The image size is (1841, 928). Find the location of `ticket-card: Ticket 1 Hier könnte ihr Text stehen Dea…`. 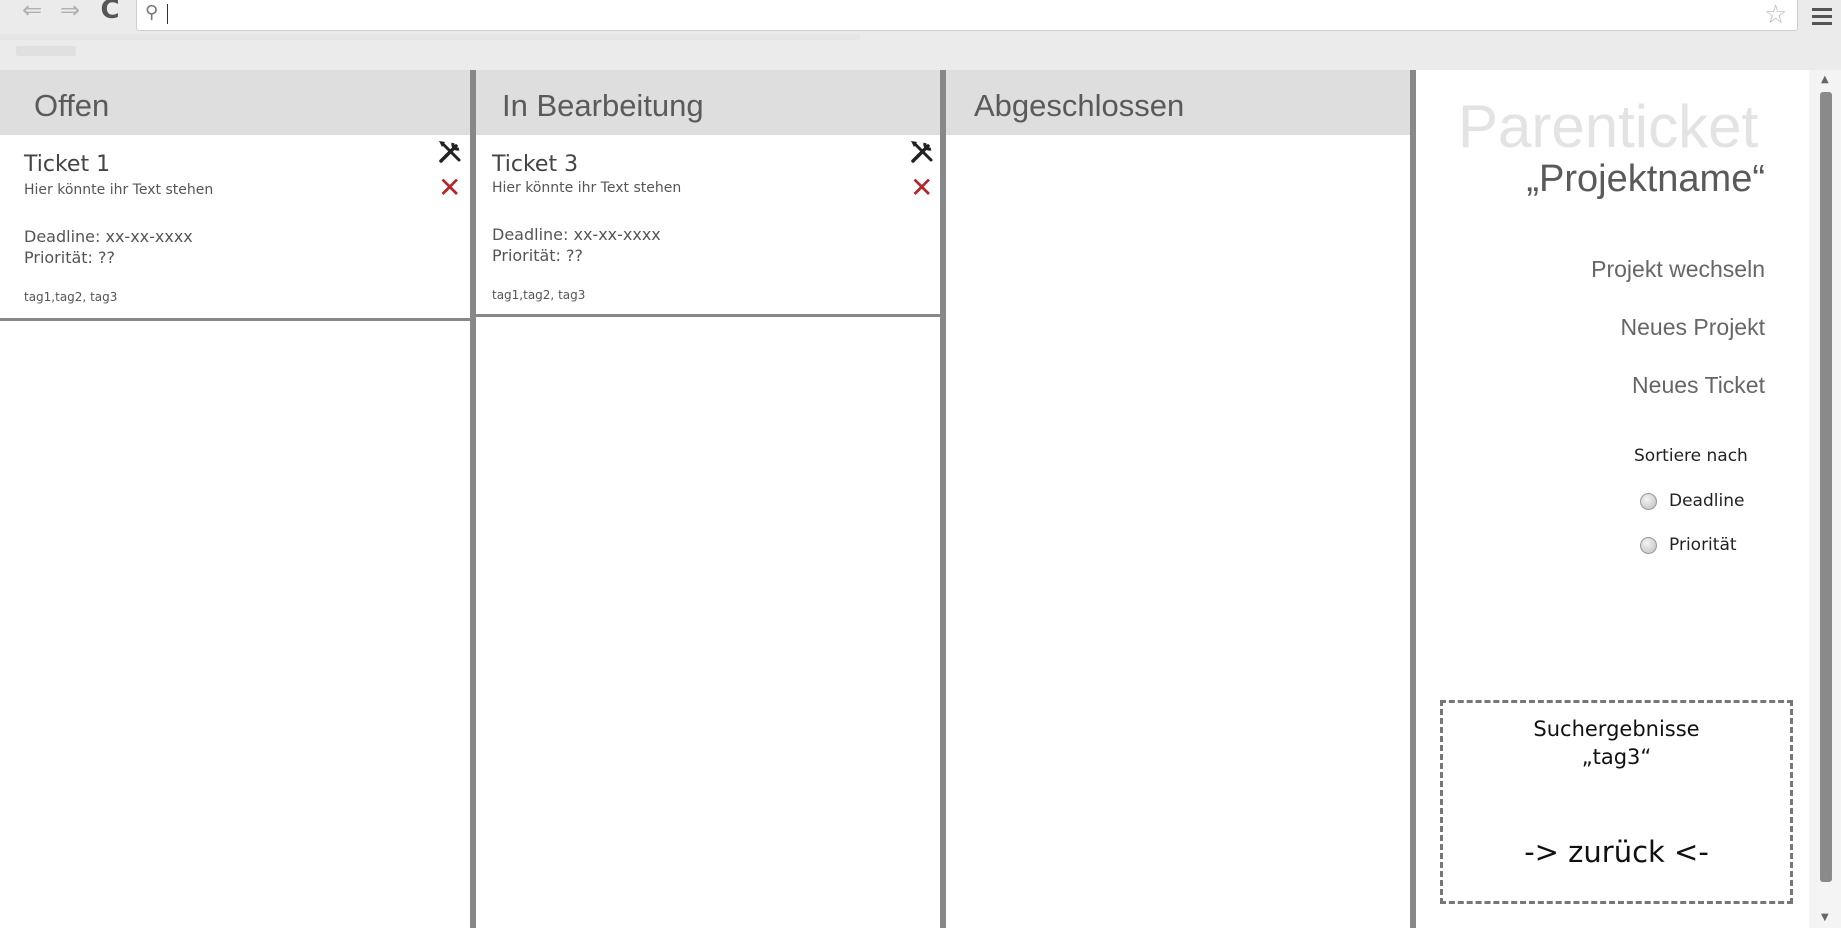

ticket-card: Ticket 1 Hier könnte ihr Text stehen Dea… is located at coordinates (235, 229).